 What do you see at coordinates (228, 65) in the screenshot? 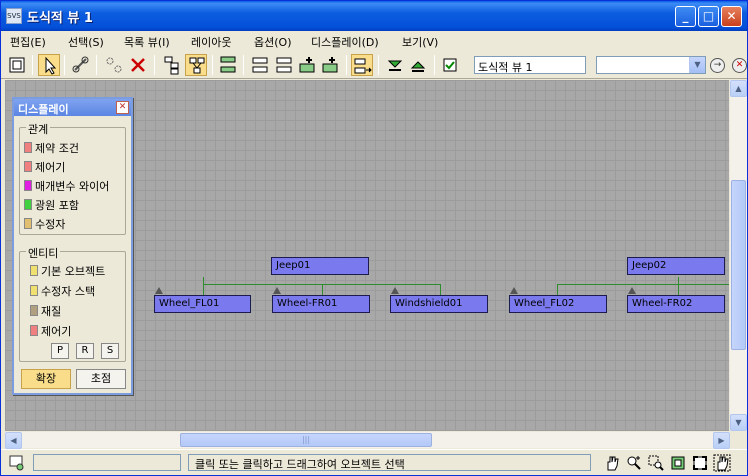
I see `always-arrange-icon` at bounding box center [228, 65].